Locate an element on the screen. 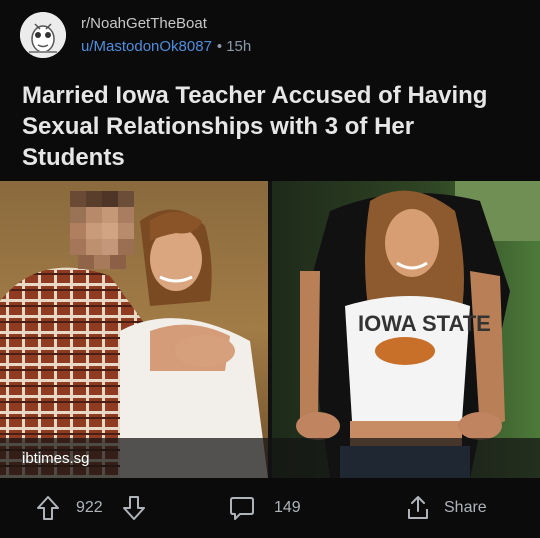 This screenshot has width=540, height=538. comment-bubble-icon is located at coordinates (242, 508).